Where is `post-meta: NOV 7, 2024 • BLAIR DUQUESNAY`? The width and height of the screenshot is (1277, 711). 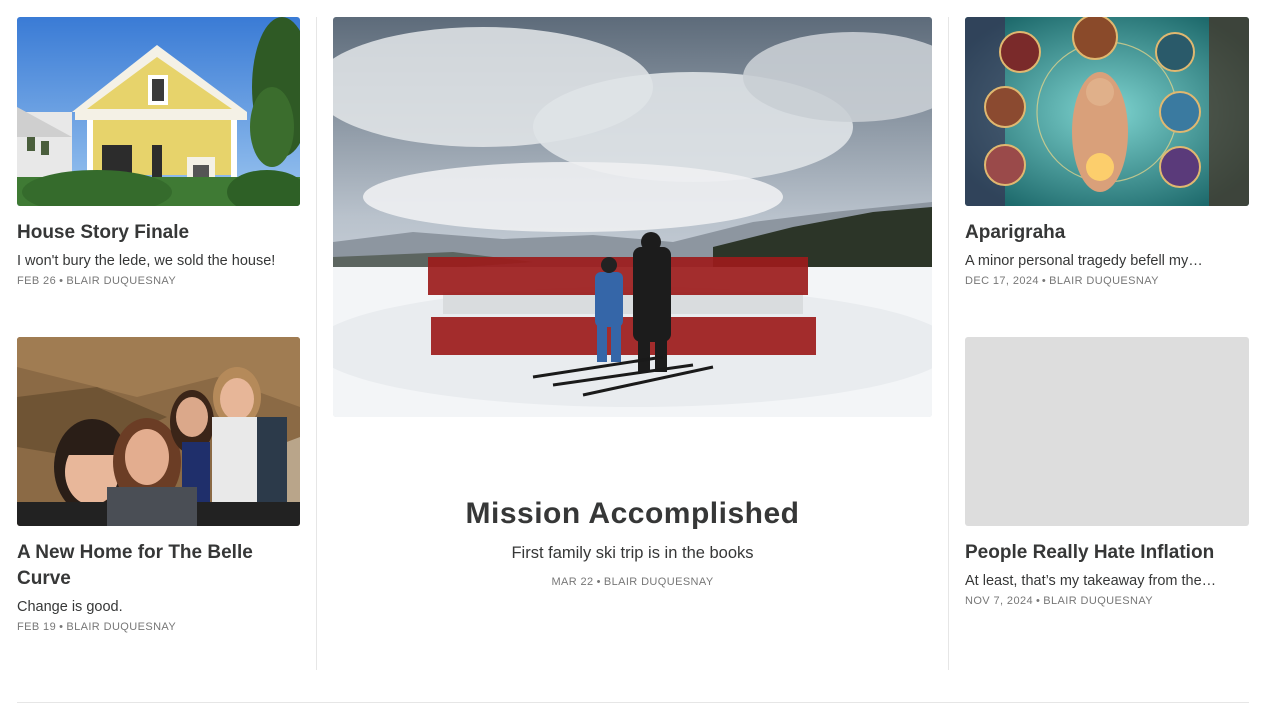
post-meta: NOV 7, 2024 • BLAIR DUQUESNAY is located at coordinates (1107, 601).